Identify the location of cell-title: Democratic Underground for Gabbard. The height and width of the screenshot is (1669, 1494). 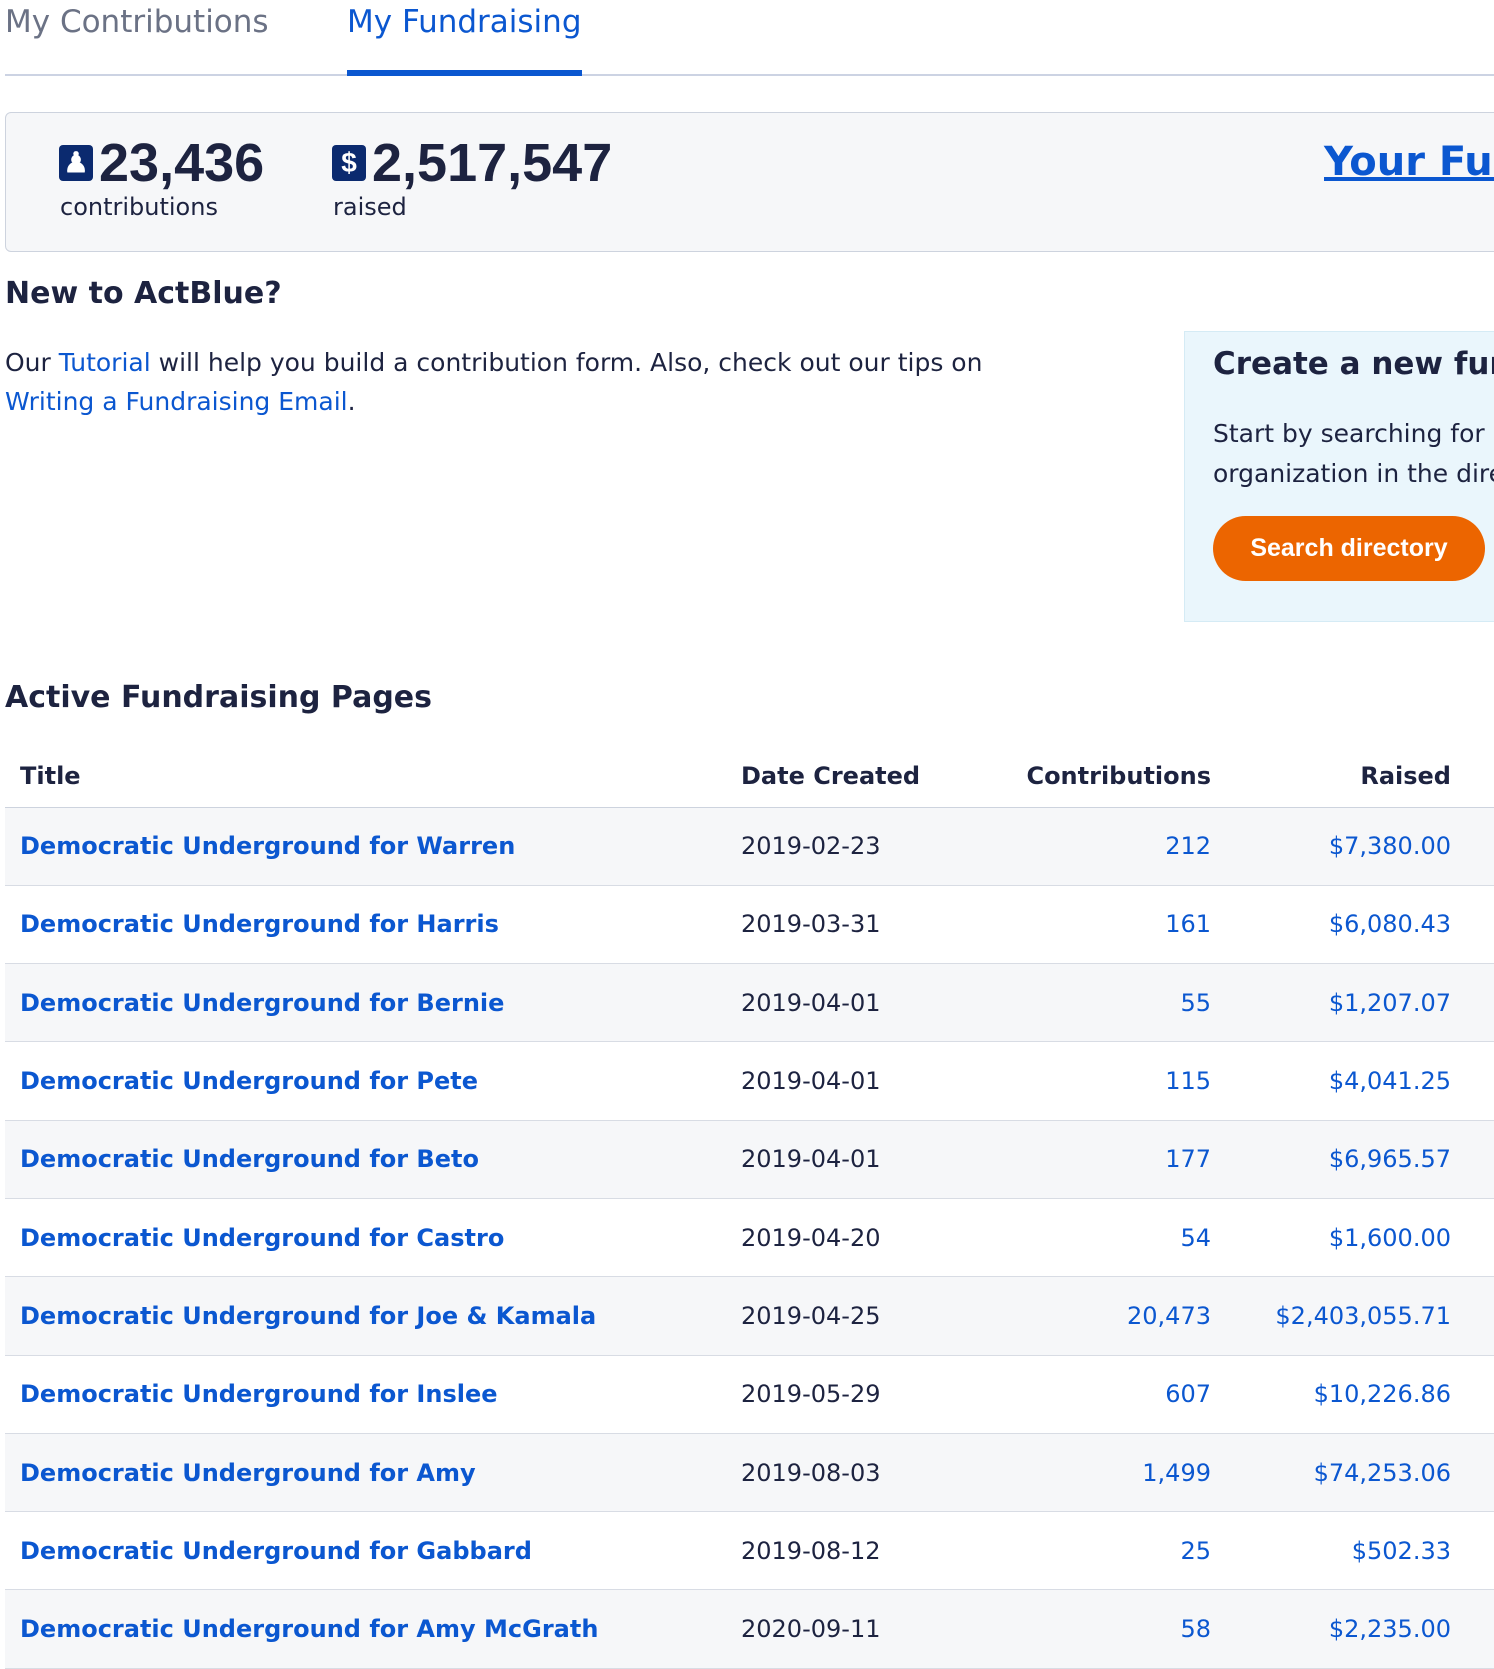
(373, 1551).